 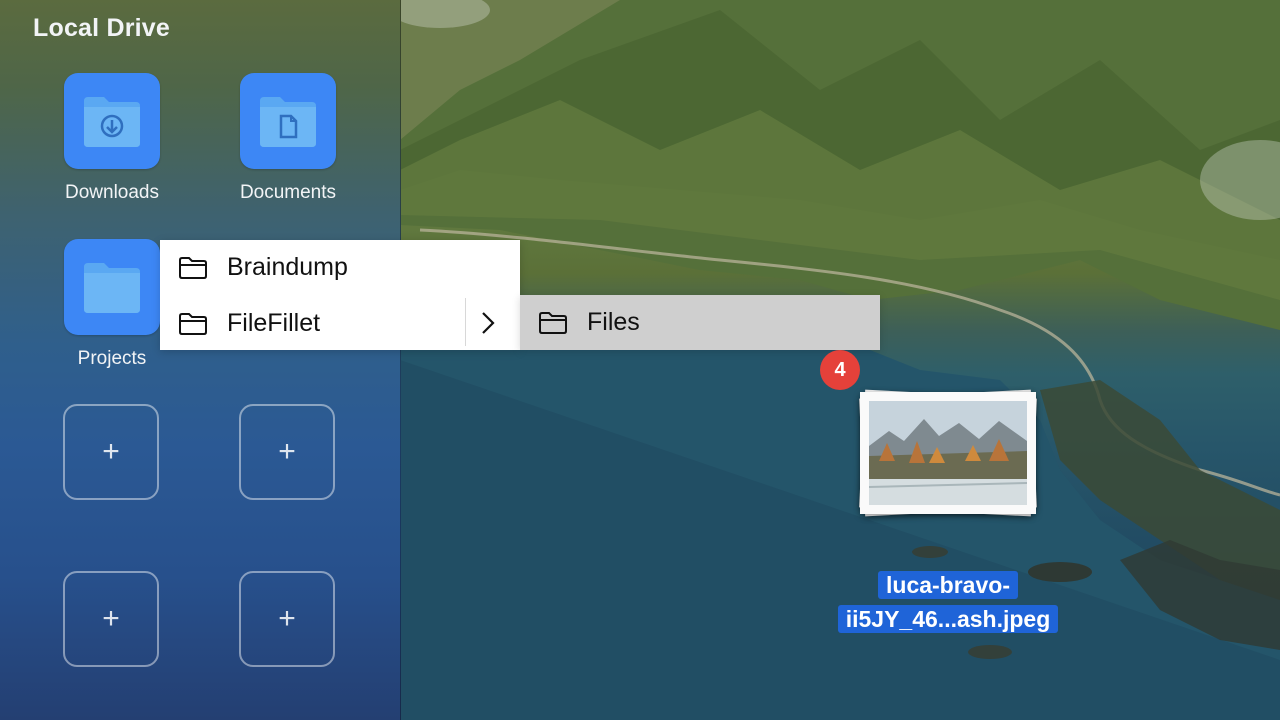 I want to click on submenu-item-label: Files, so click(x=613, y=322).